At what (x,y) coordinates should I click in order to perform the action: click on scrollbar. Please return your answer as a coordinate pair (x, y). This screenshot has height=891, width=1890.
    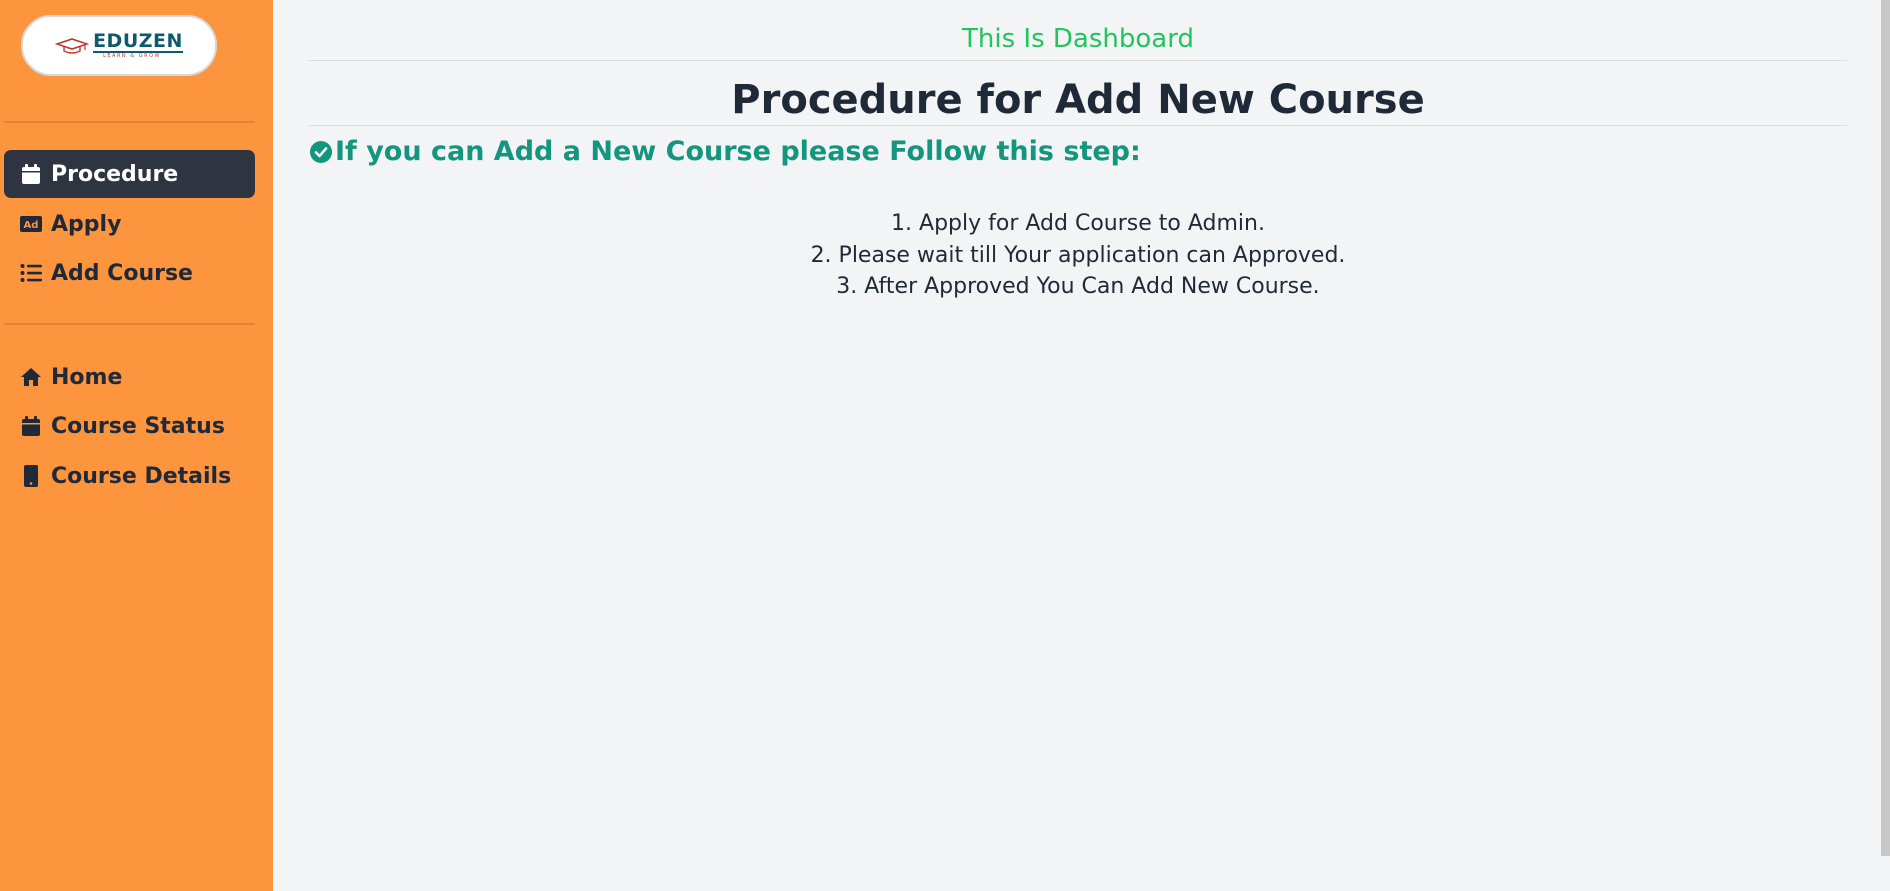
    Looking at the image, I should click on (1885, 428).